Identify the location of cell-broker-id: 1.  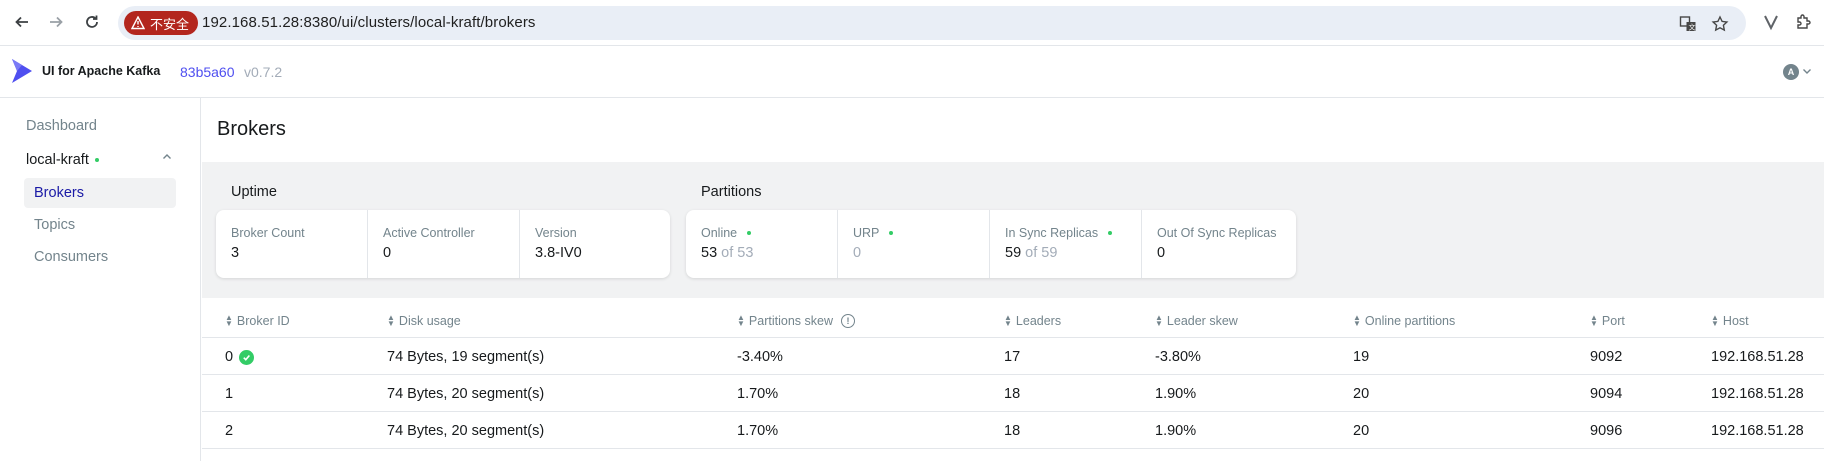
(229, 394).